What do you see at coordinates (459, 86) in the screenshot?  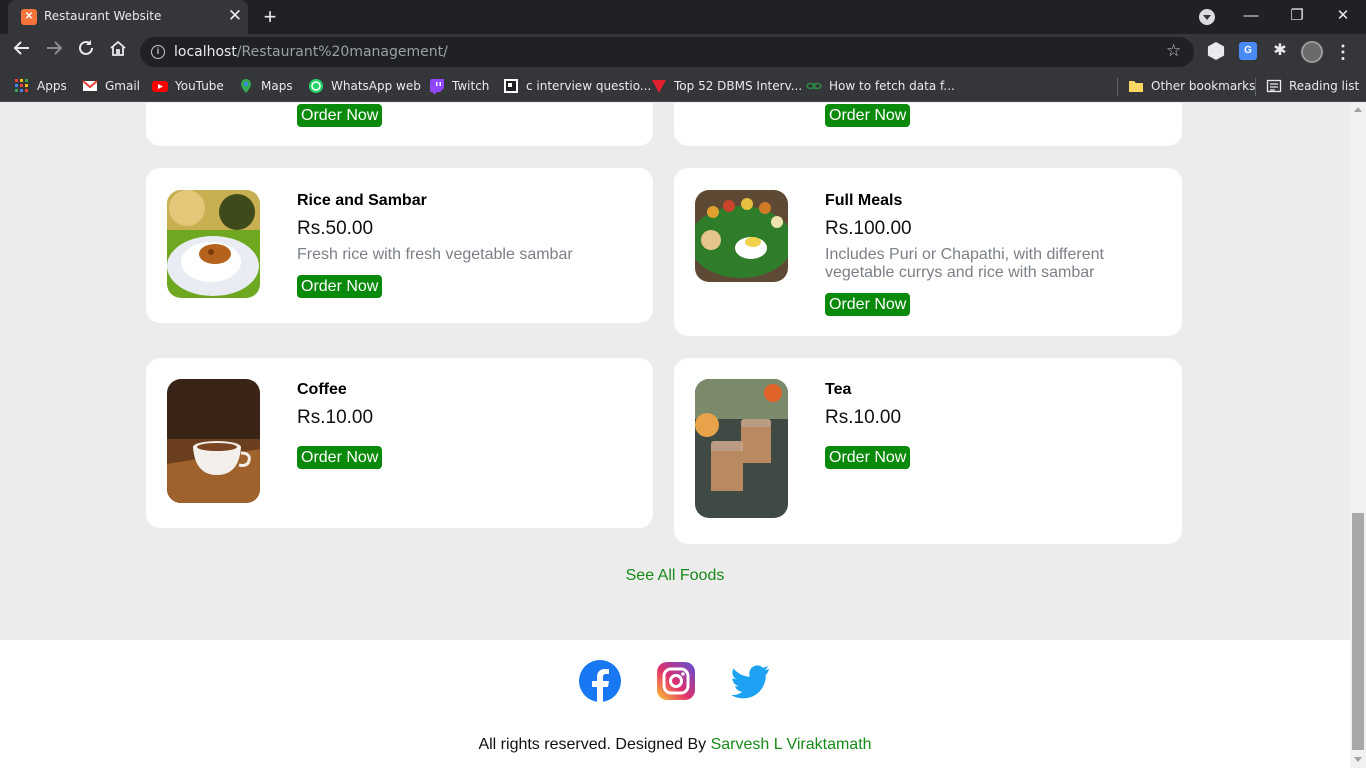 I see `bookmark-twitch: Twitch` at bounding box center [459, 86].